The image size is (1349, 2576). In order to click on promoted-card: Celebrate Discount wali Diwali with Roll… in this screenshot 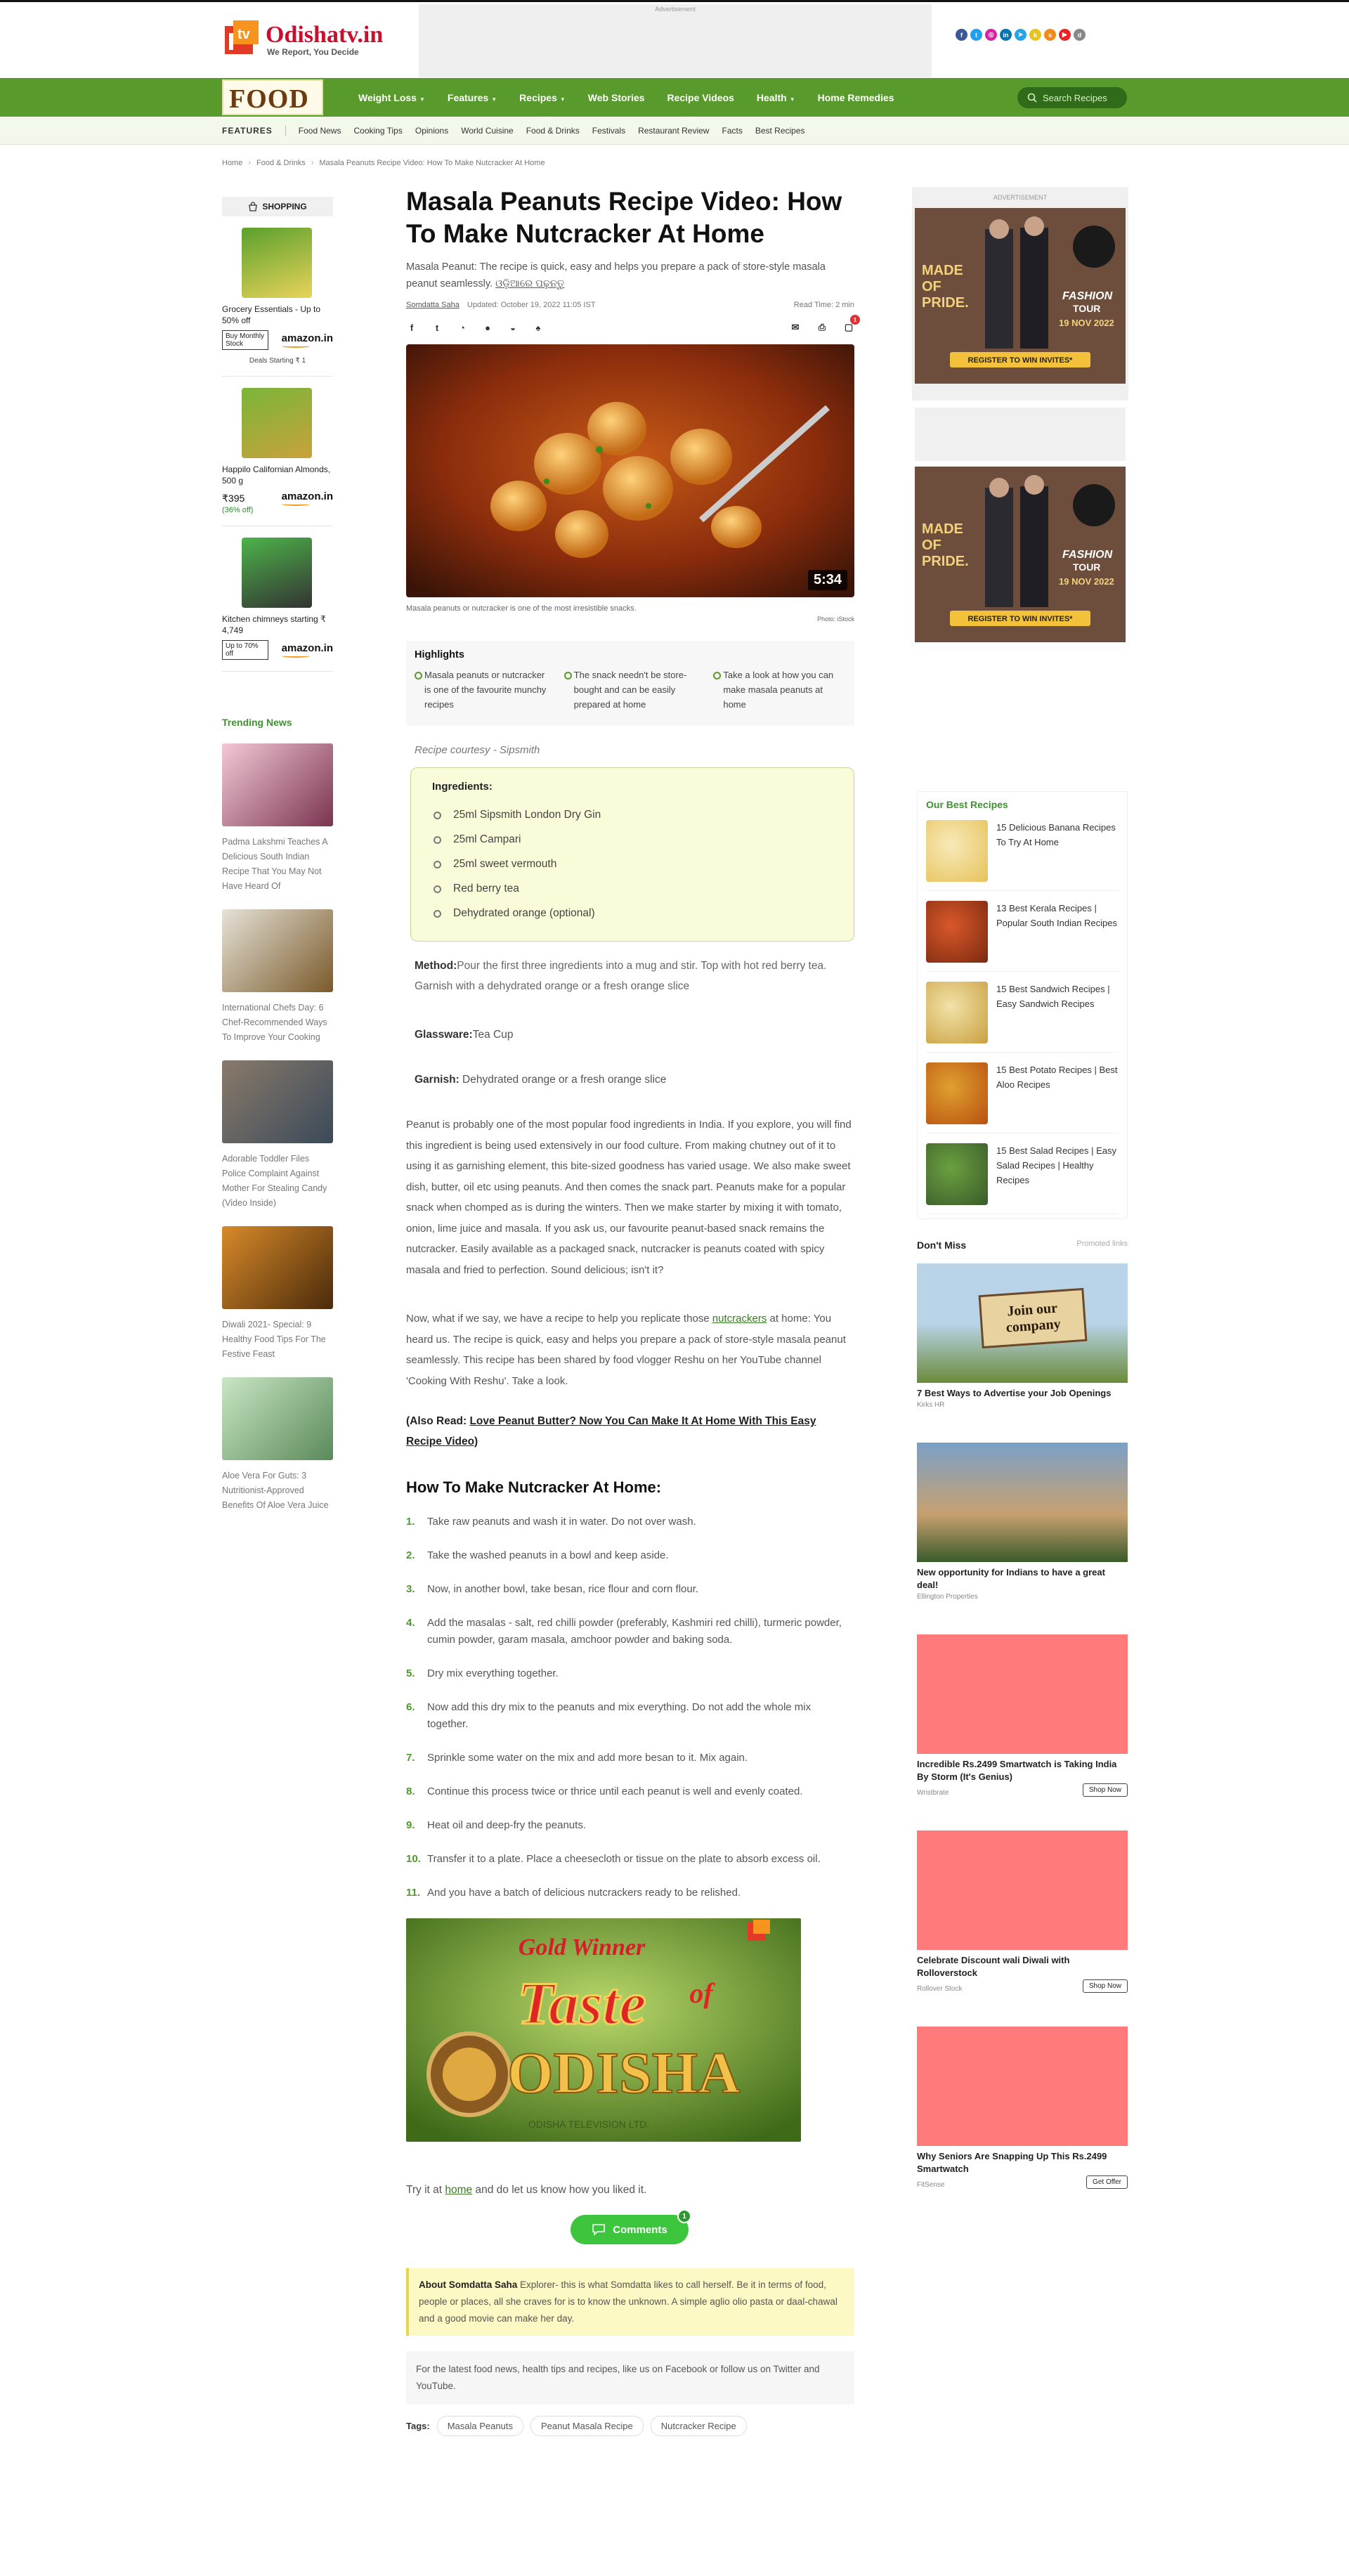, I will do `click(1023, 1911)`.